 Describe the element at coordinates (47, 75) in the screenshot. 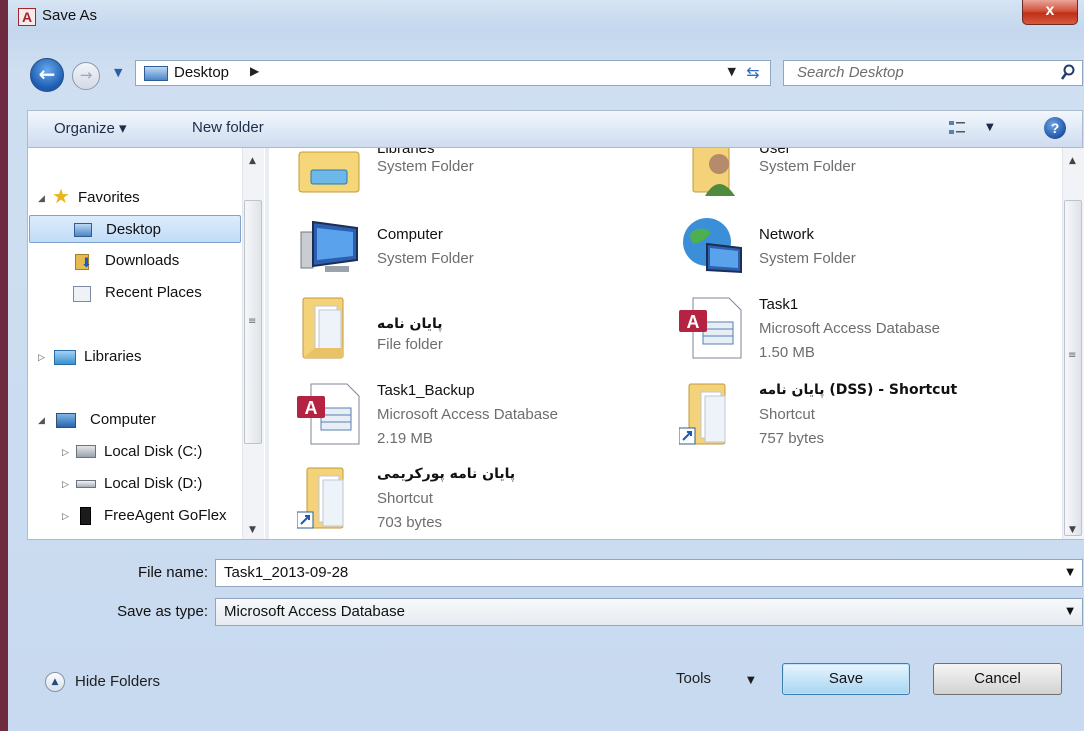

I see `back-button: ←` at that location.